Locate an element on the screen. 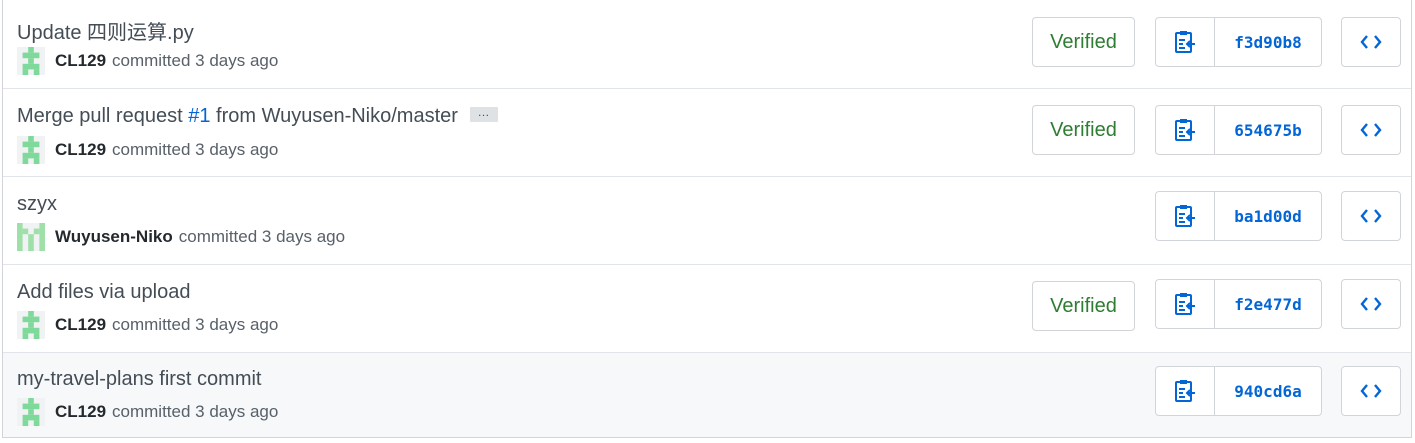  commit-author: Wuyusen-Niko is located at coordinates (114, 237).